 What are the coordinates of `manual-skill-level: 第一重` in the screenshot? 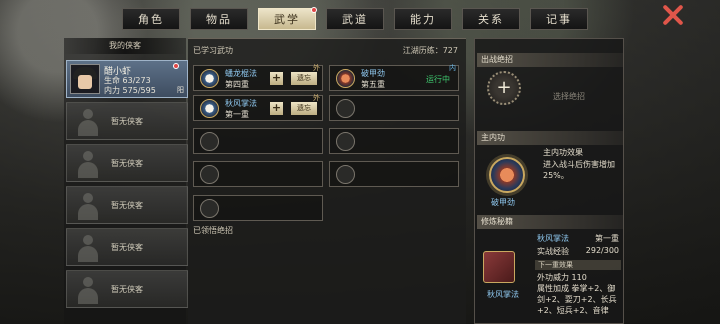 It's located at (607, 238).